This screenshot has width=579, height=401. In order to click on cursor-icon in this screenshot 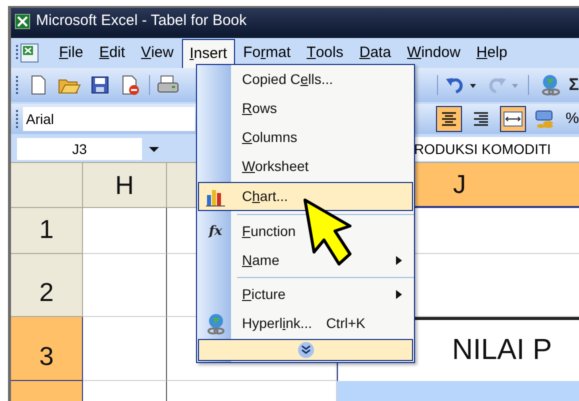, I will do `click(328, 233)`.